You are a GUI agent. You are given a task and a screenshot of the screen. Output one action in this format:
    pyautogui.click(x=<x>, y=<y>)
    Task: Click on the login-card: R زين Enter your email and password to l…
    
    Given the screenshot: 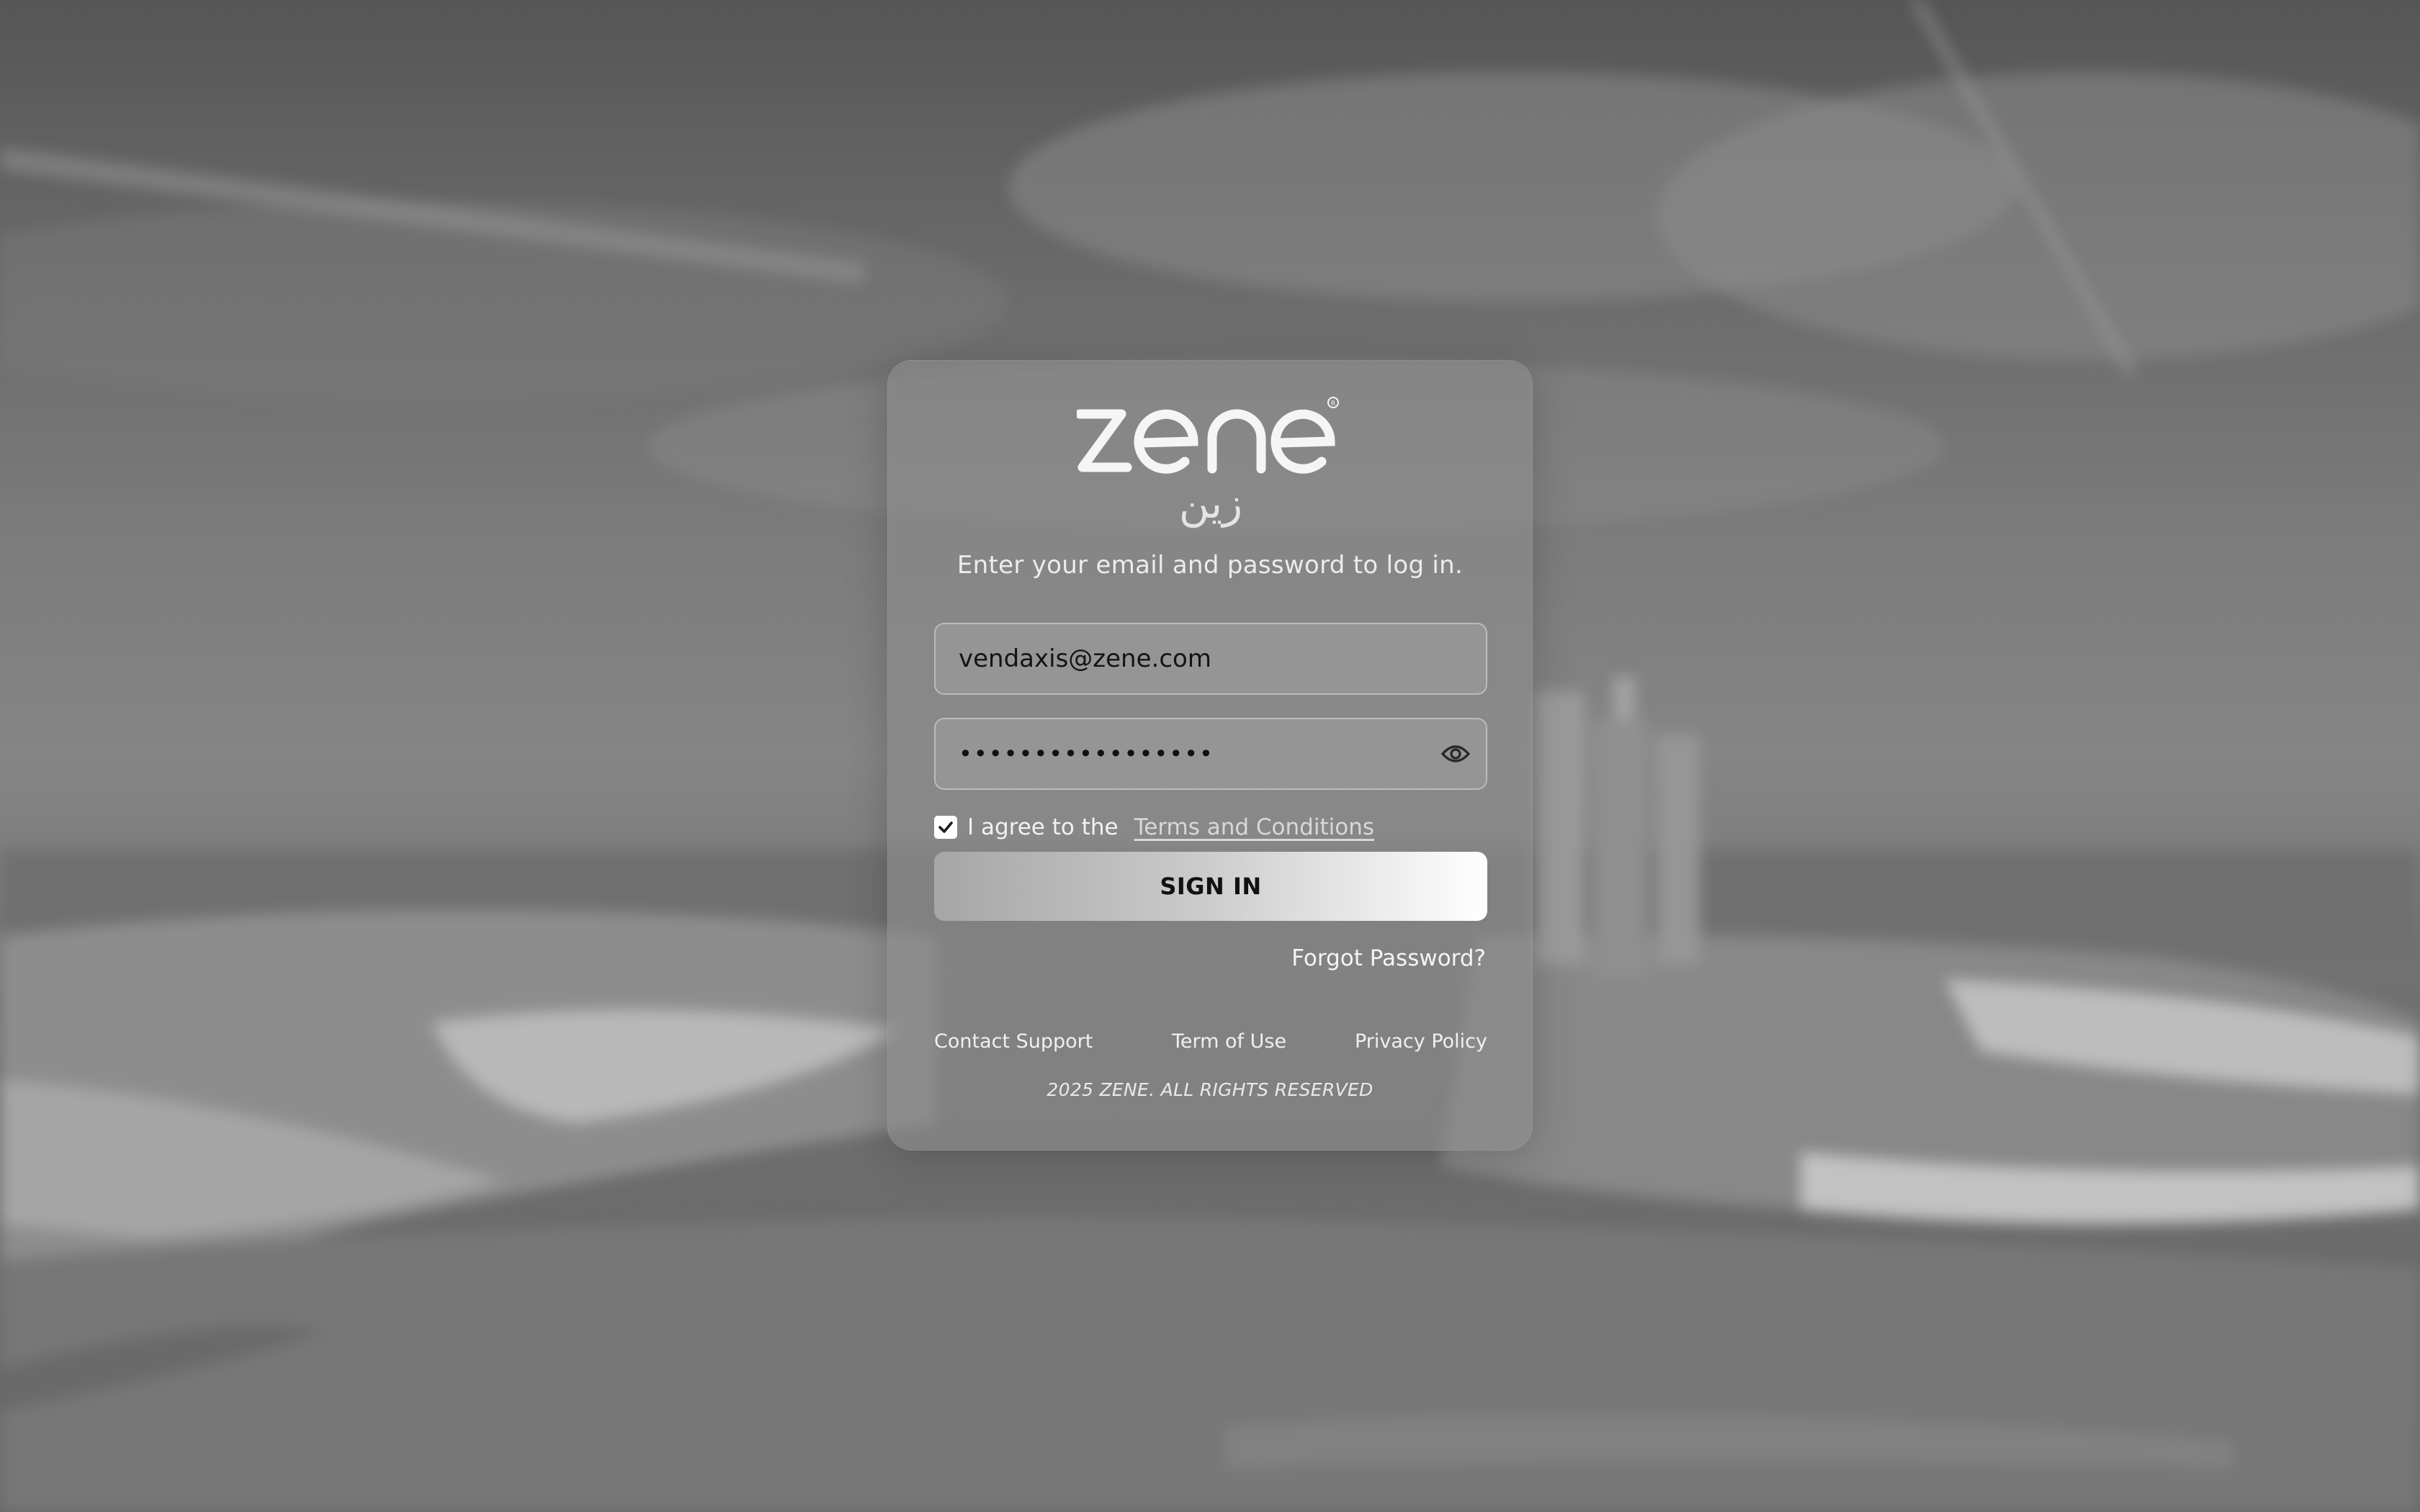 What is the action you would take?
    pyautogui.click(x=1210, y=755)
    